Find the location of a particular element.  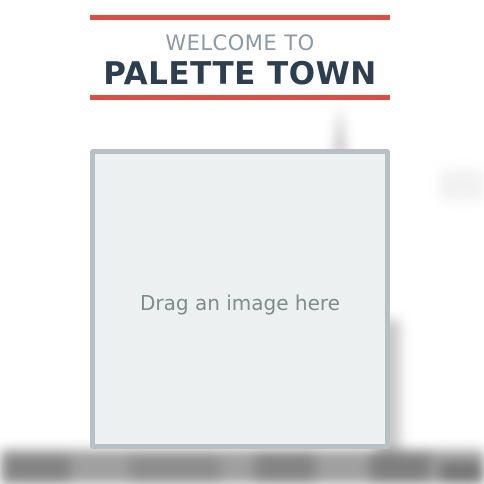

header-bottom-rule is located at coordinates (240, 97).